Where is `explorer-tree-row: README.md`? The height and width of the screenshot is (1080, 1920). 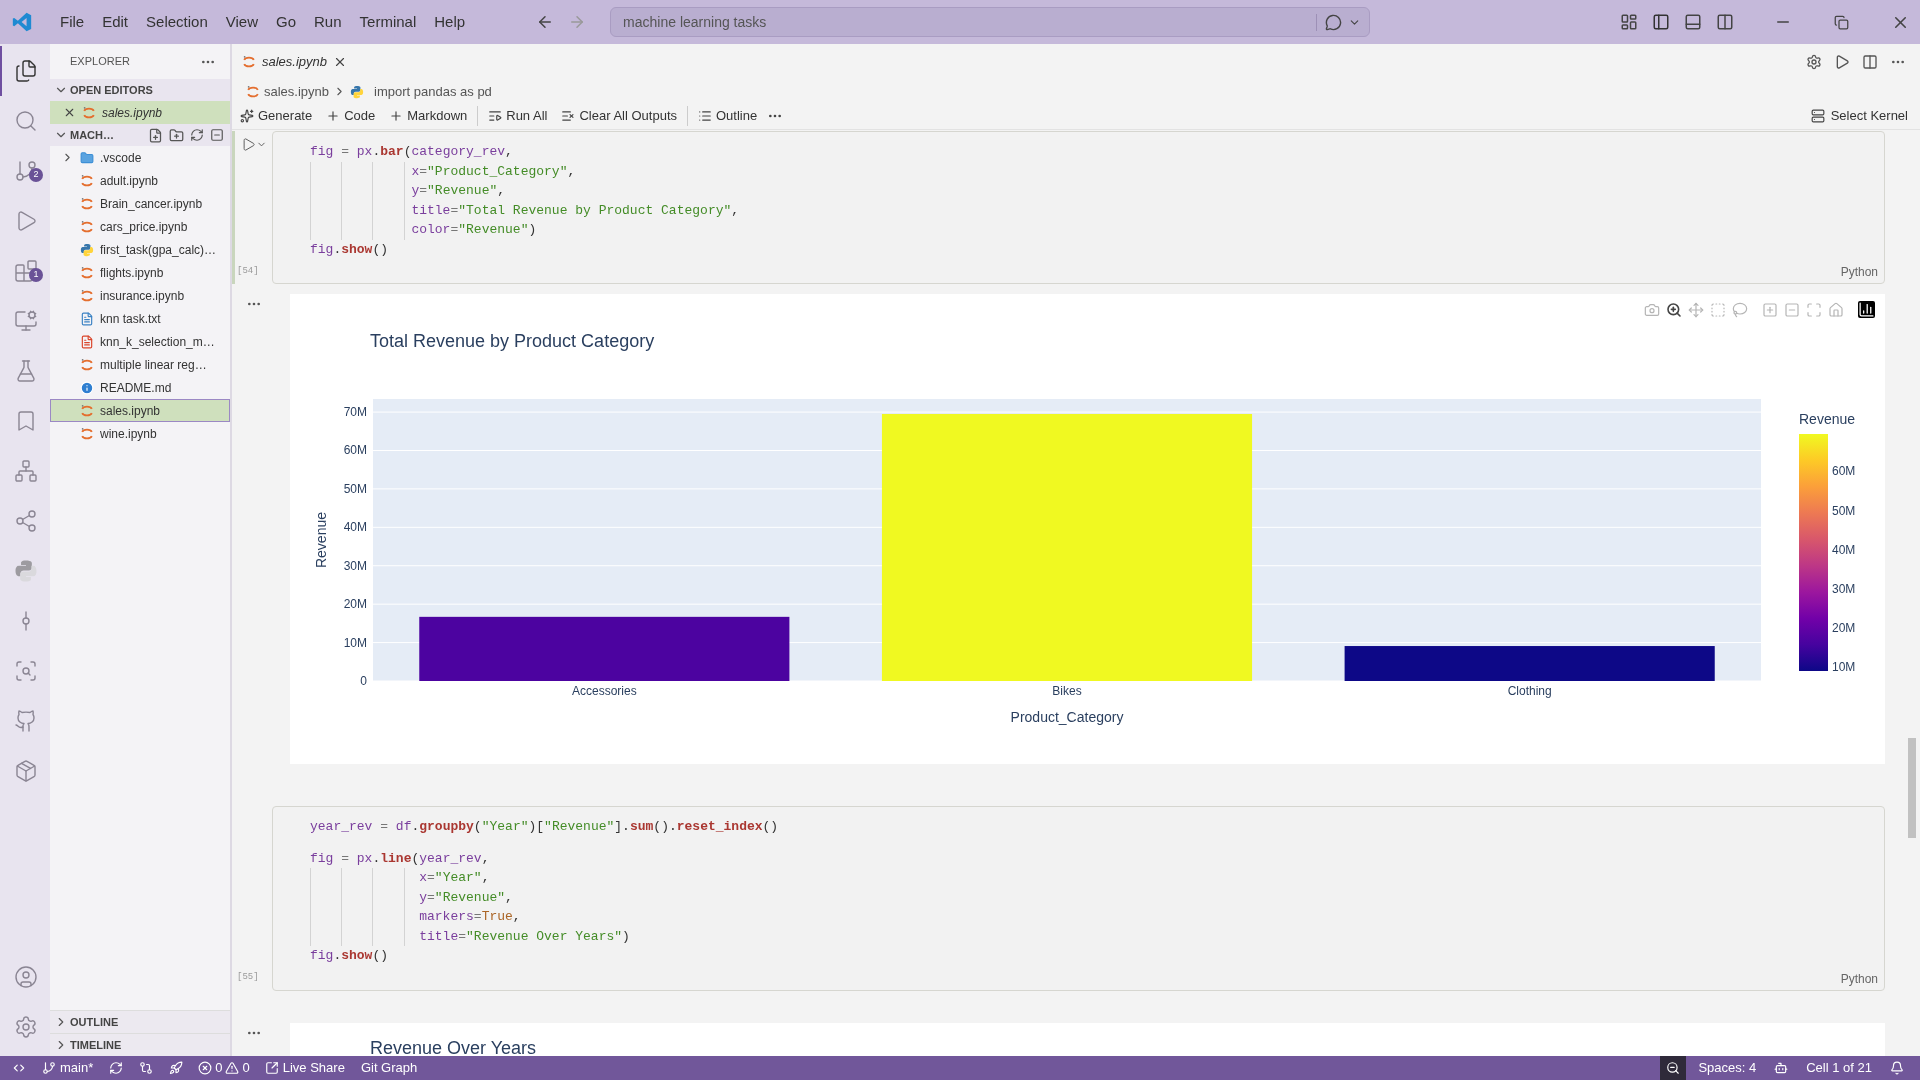
explorer-tree-row: README.md is located at coordinates (140, 387).